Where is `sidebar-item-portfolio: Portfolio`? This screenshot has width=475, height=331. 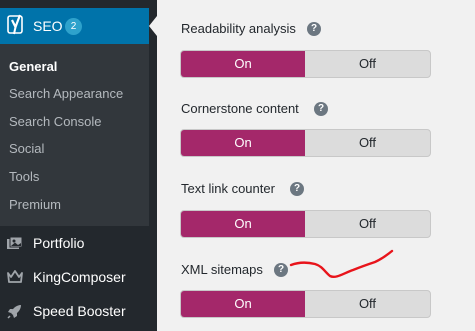 sidebar-item-portfolio: Portfolio is located at coordinates (78, 243).